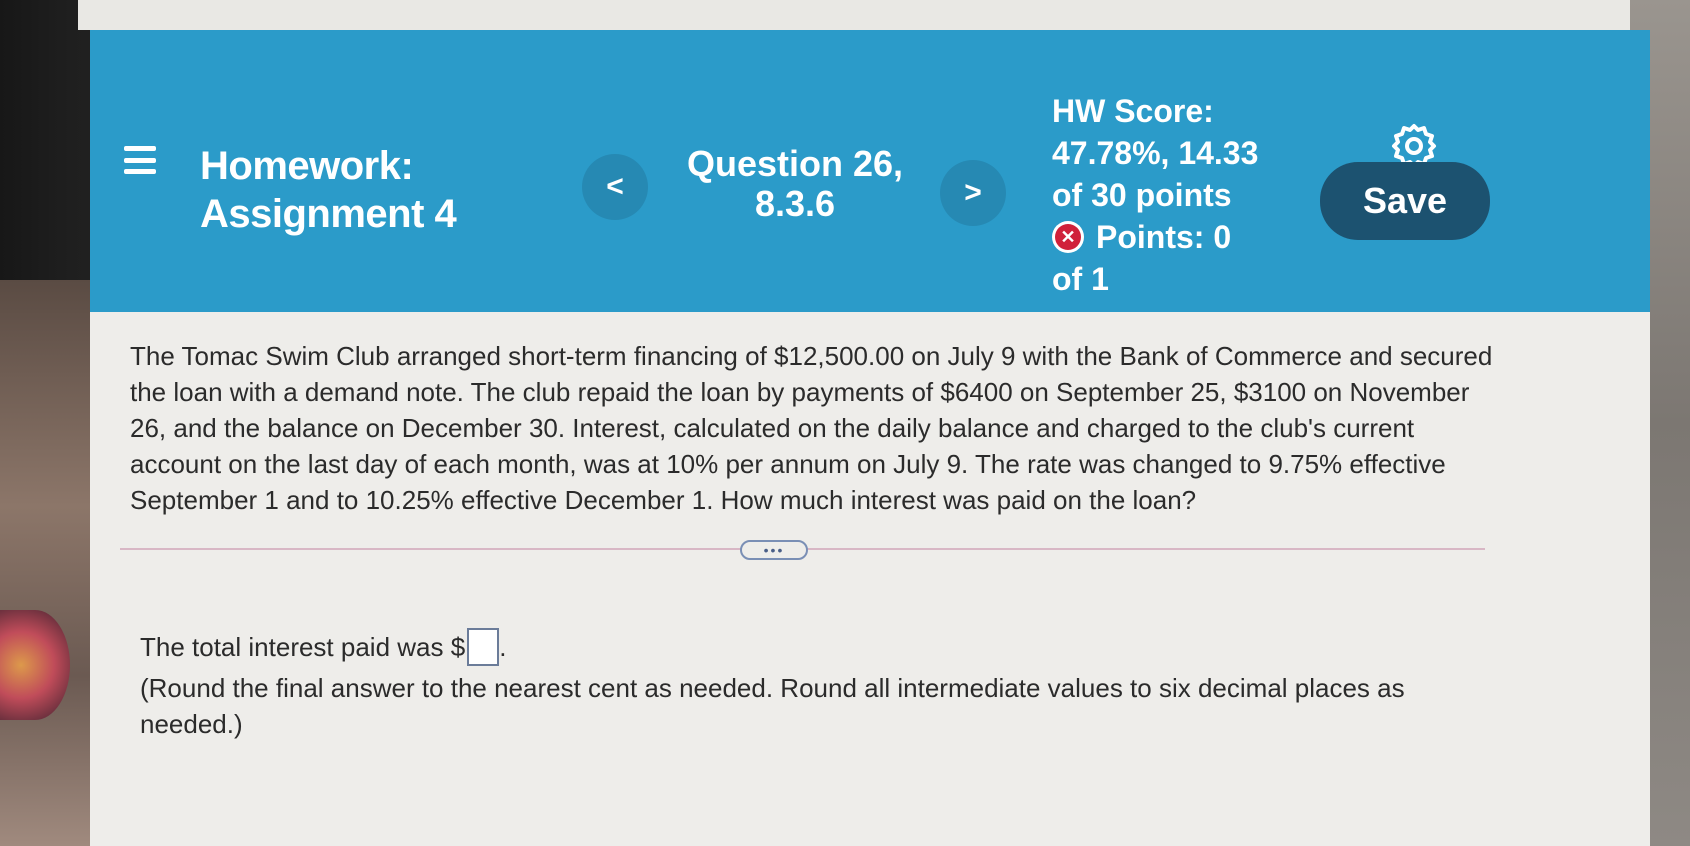 Image resolution: width=1690 pixels, height=846 pixels. I want to click on question-section: 8.3.6, so click(795, 203).